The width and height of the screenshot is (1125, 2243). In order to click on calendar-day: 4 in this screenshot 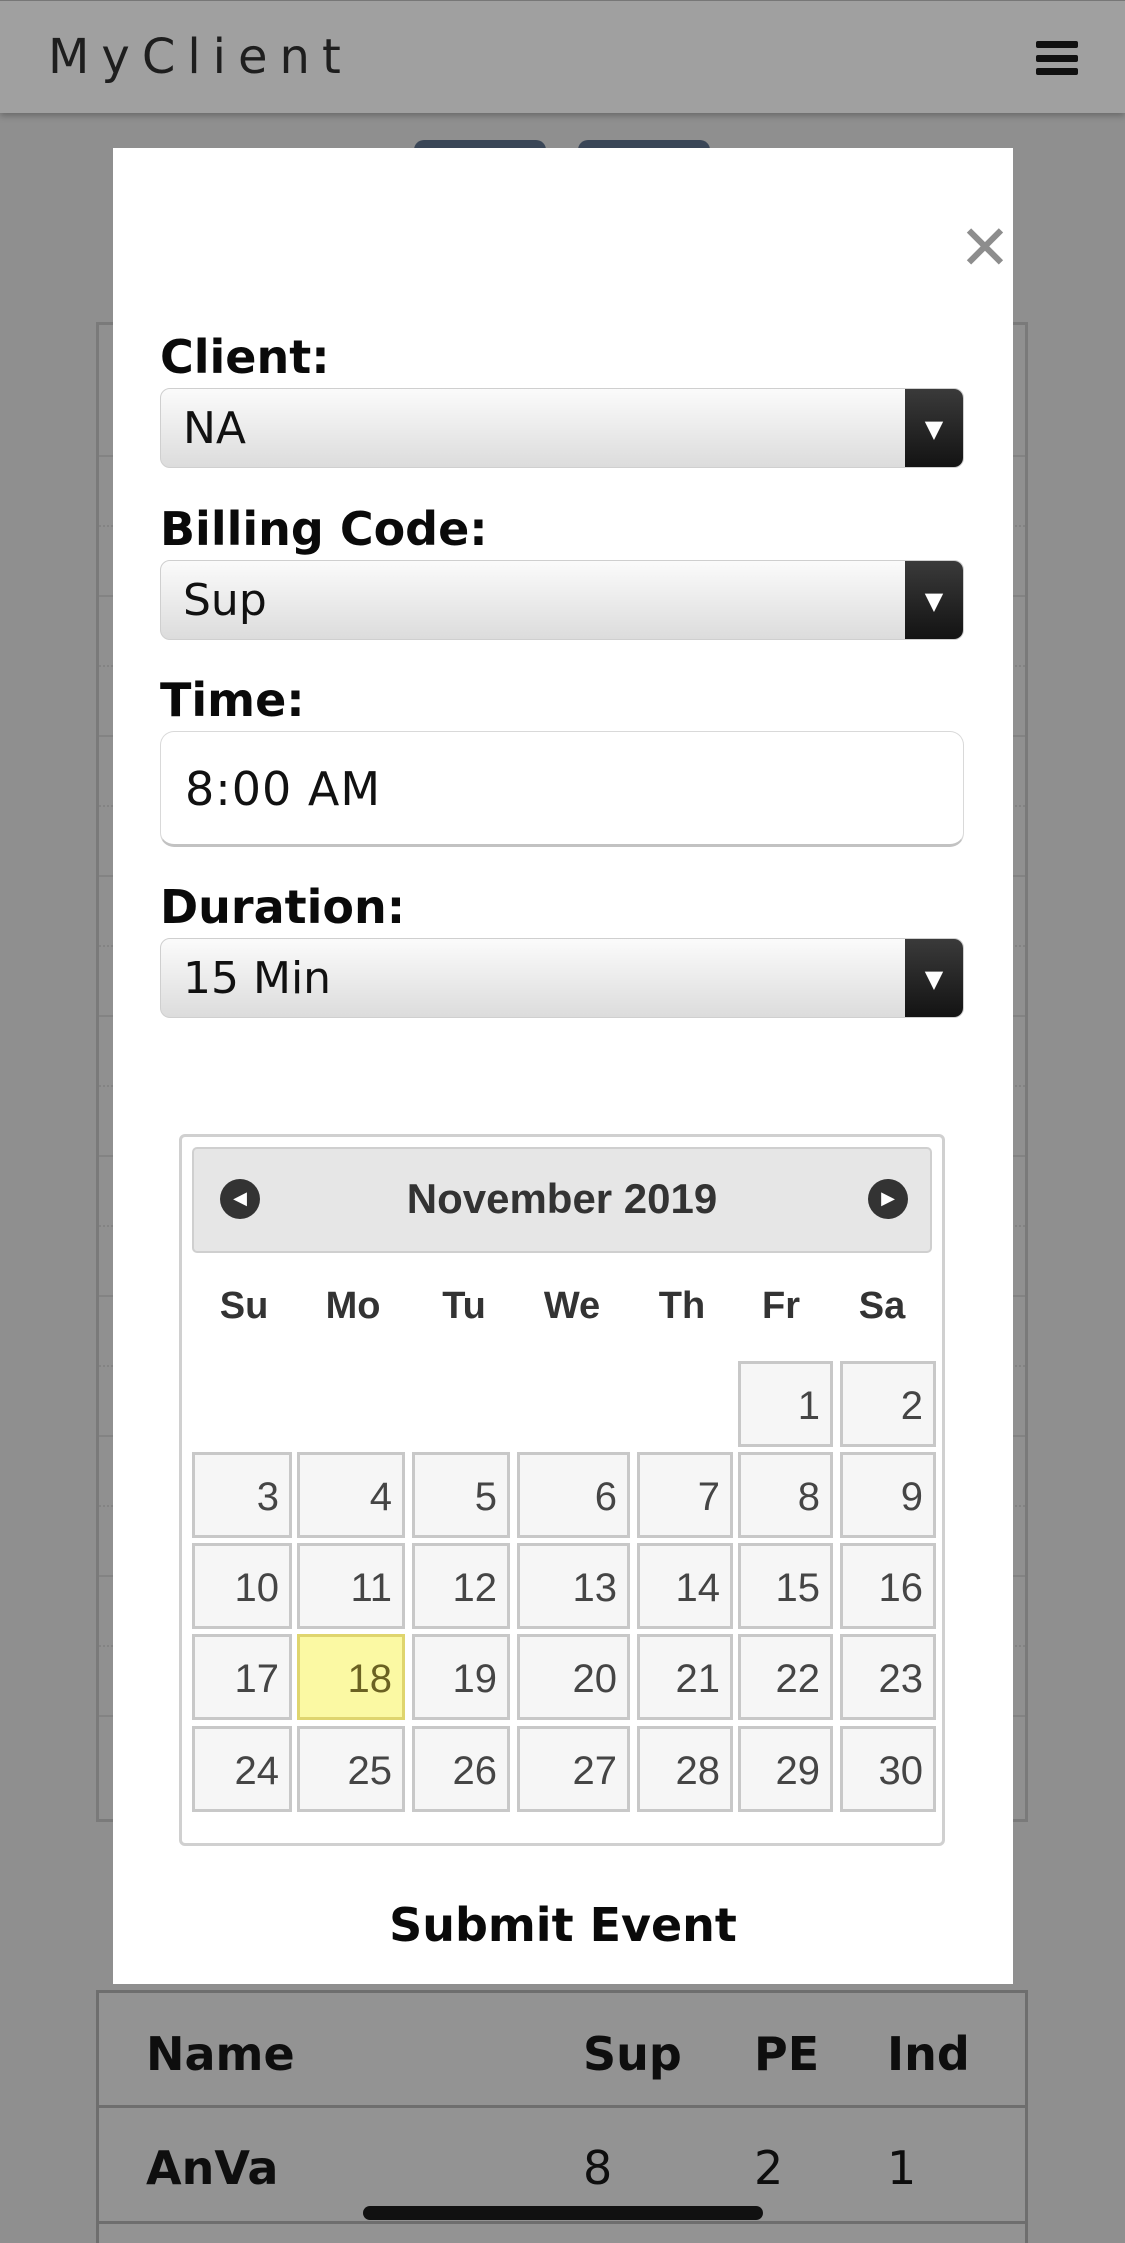, I will do `click(351, 1495)`.